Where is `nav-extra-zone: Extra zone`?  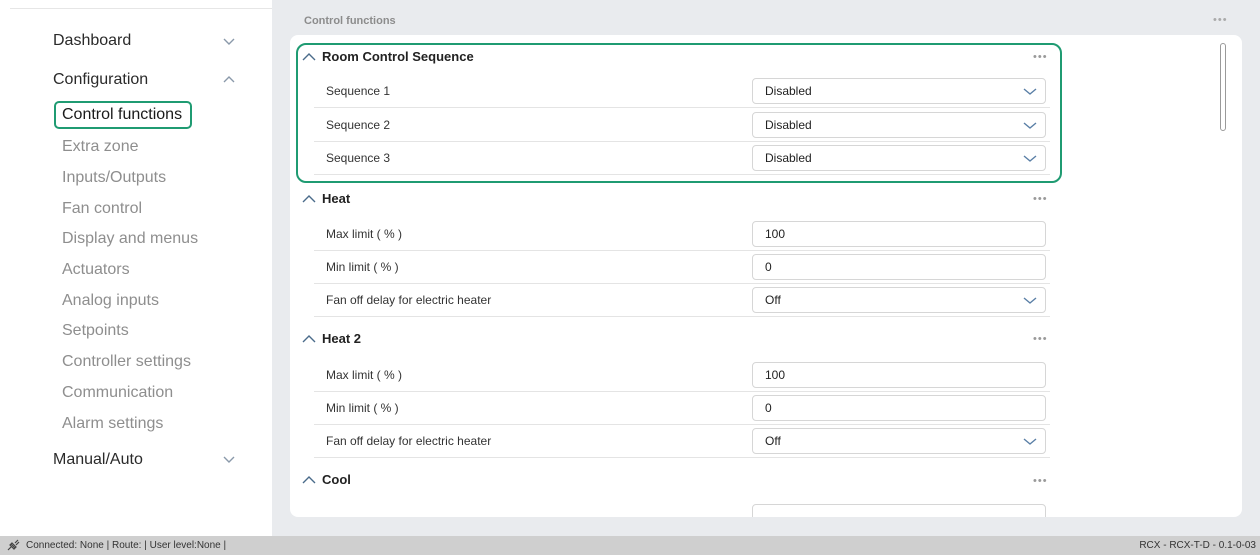 nav-extra-zone: Extra zone is located at coordinates (100, 147).